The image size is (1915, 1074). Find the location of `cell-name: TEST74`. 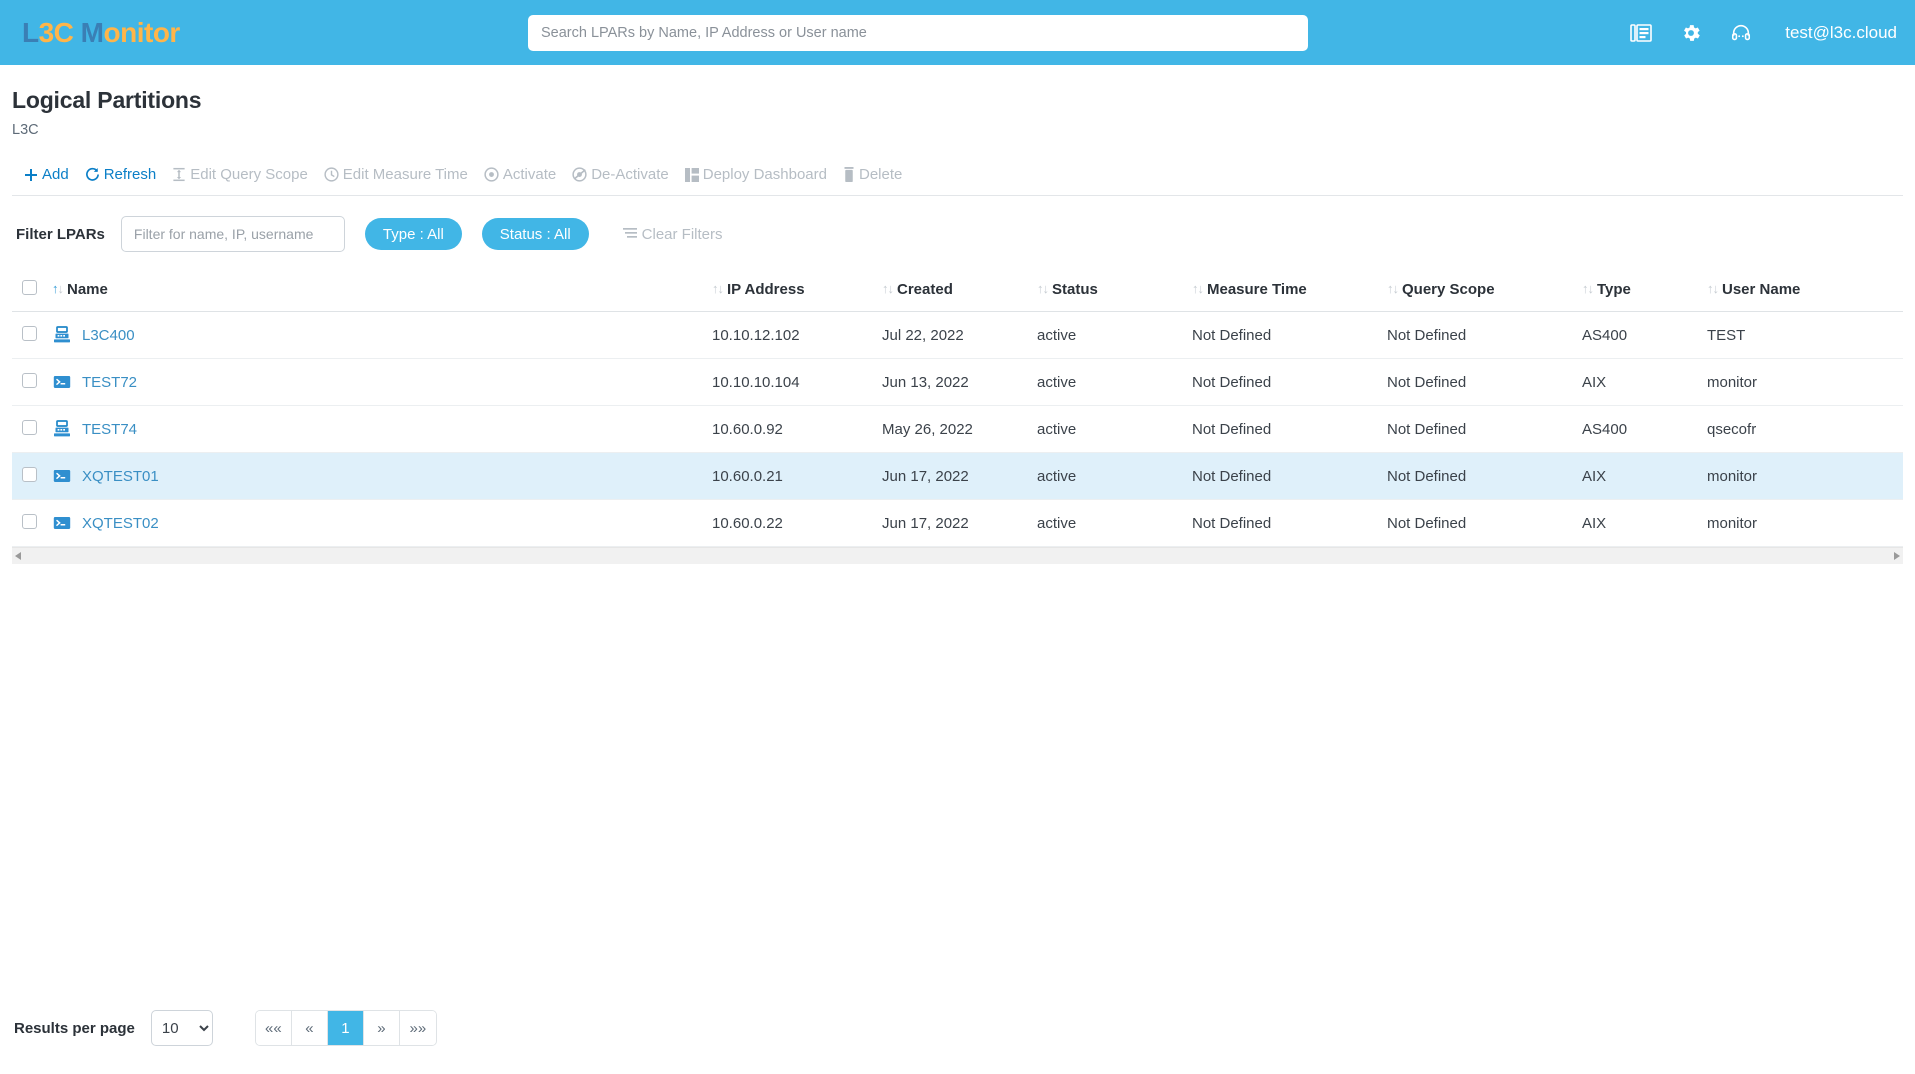

cell-name: TEST74 is located at coordinates (382, 429).